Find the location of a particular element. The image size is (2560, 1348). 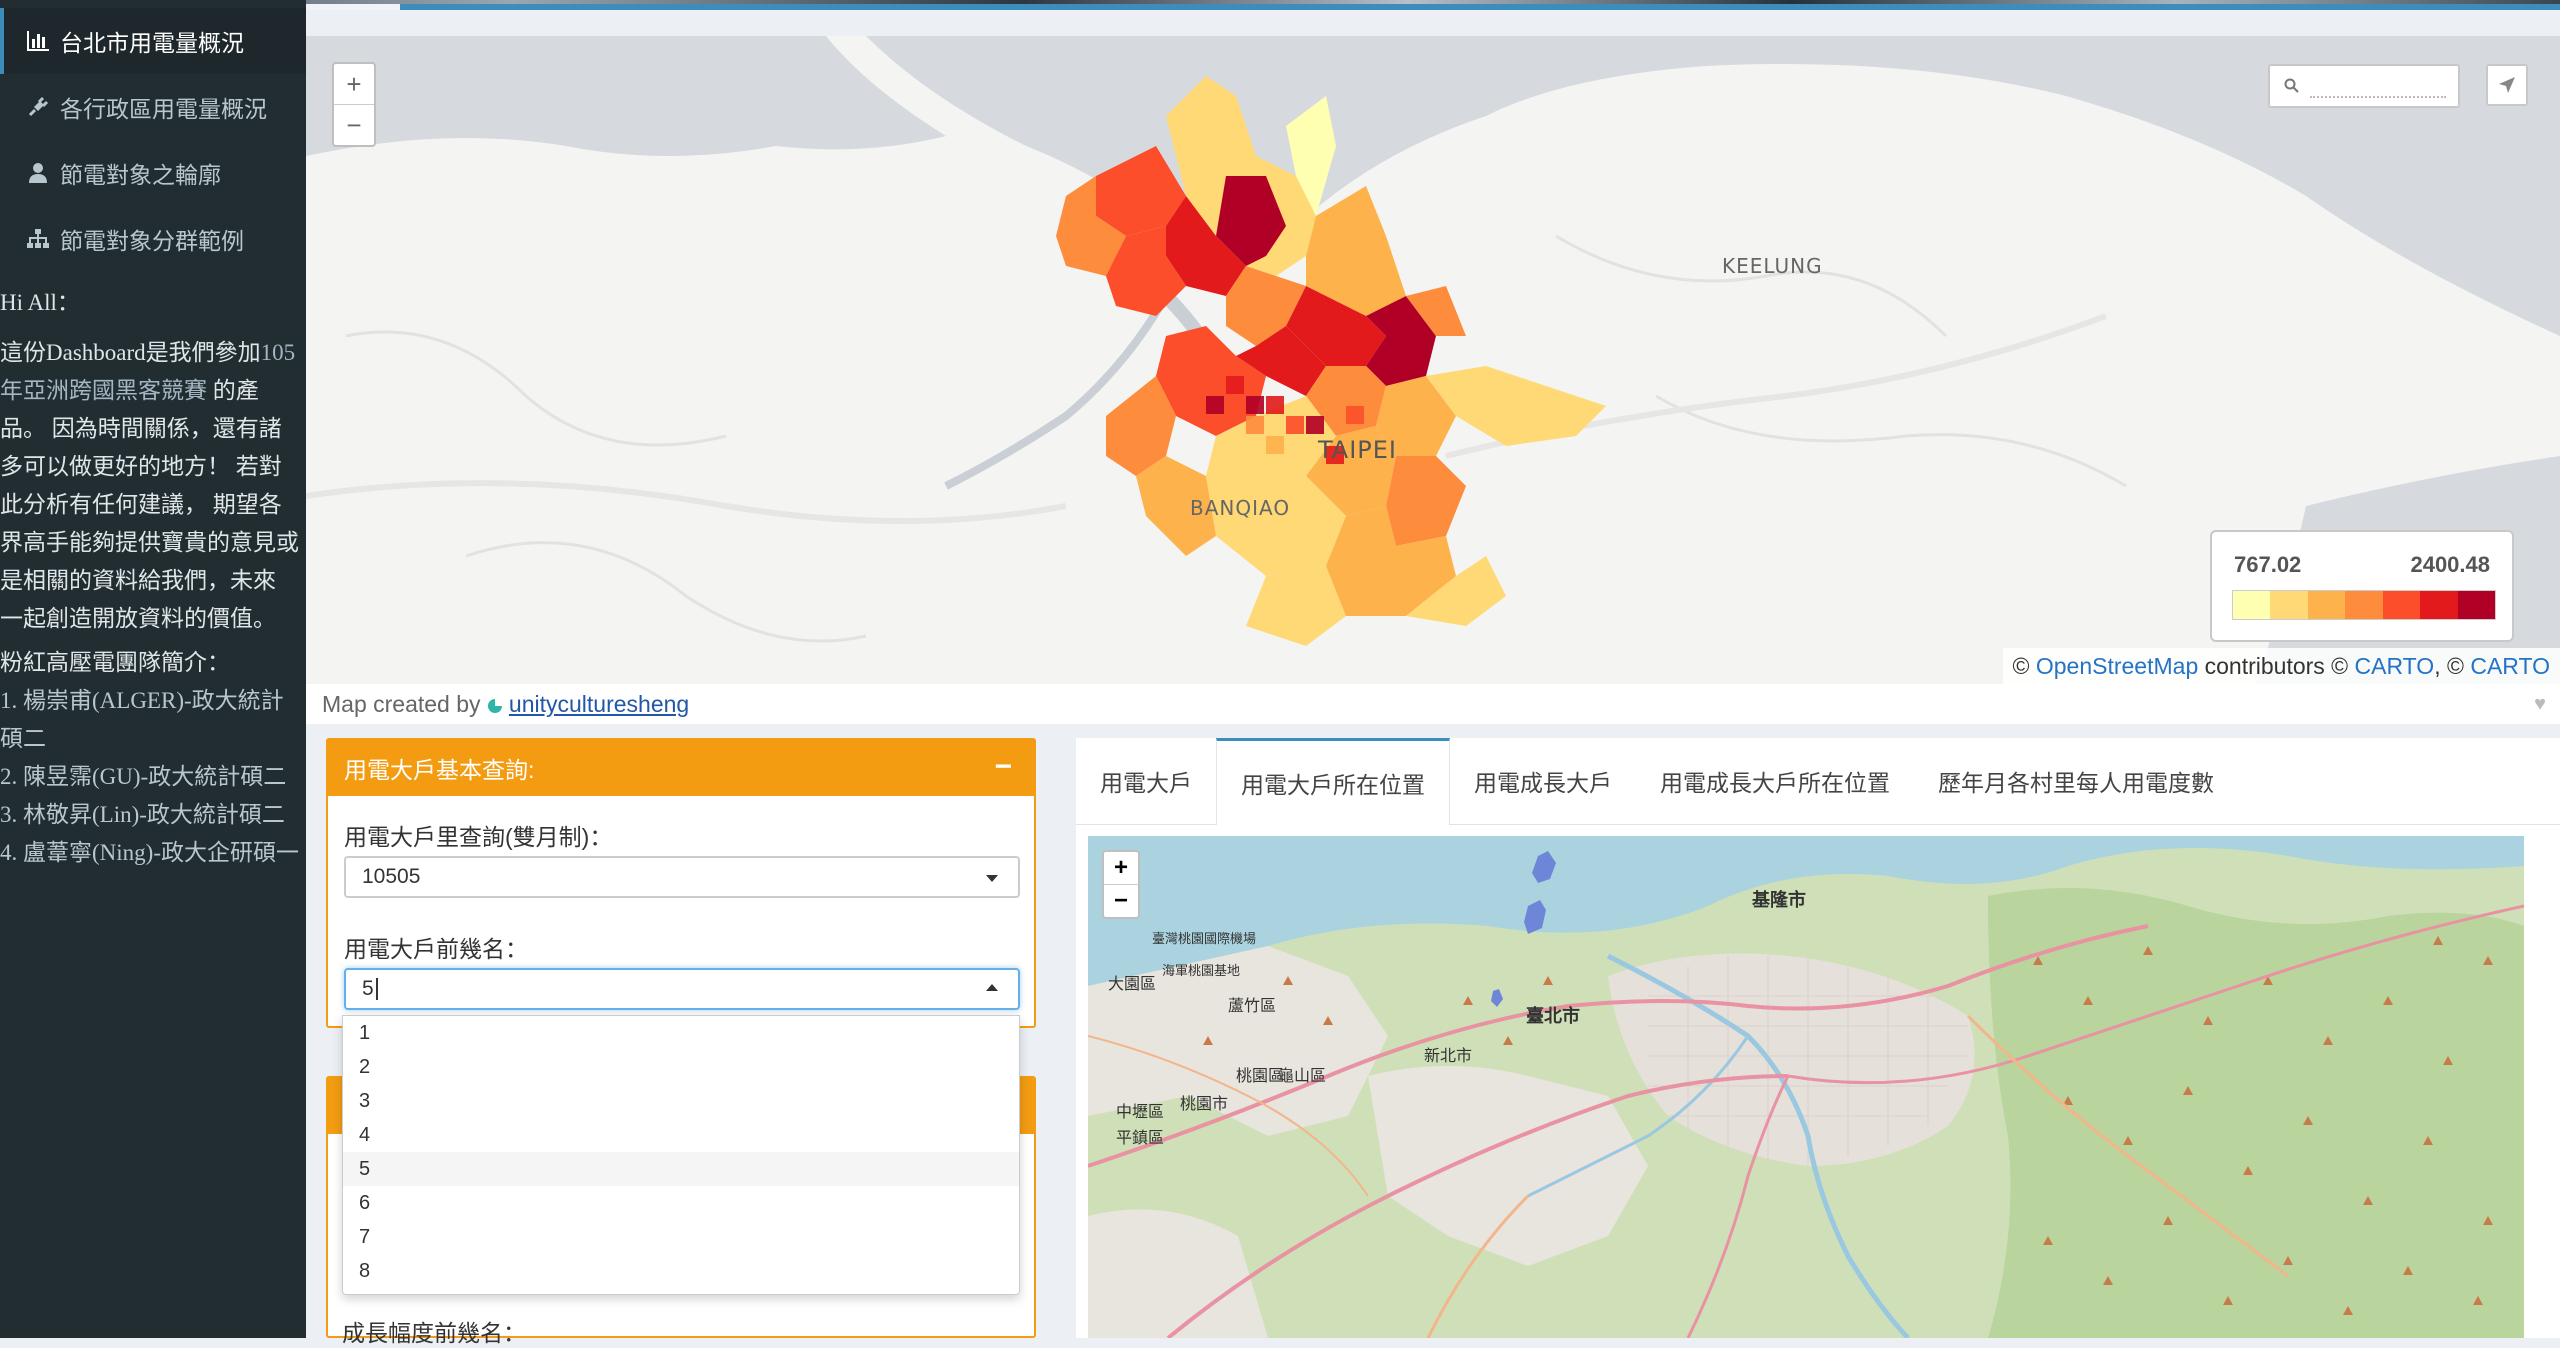

top-n-label: 用電大戶前幾名： is located at coordinates (436, 949).